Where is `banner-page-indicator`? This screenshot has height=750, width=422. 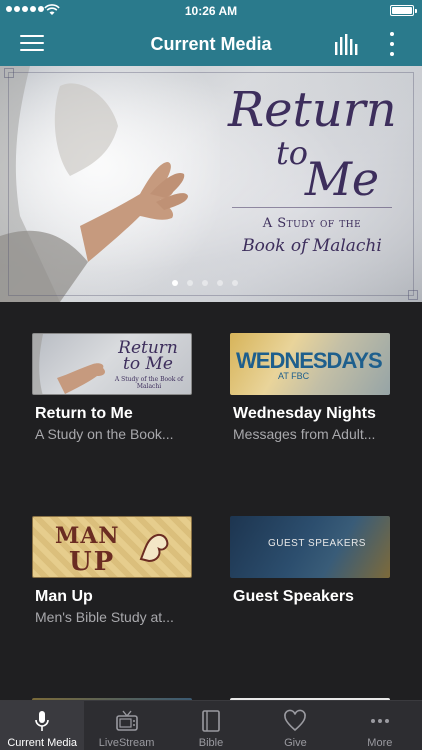
banner-page-indicator is located at coordinates (205, 283).